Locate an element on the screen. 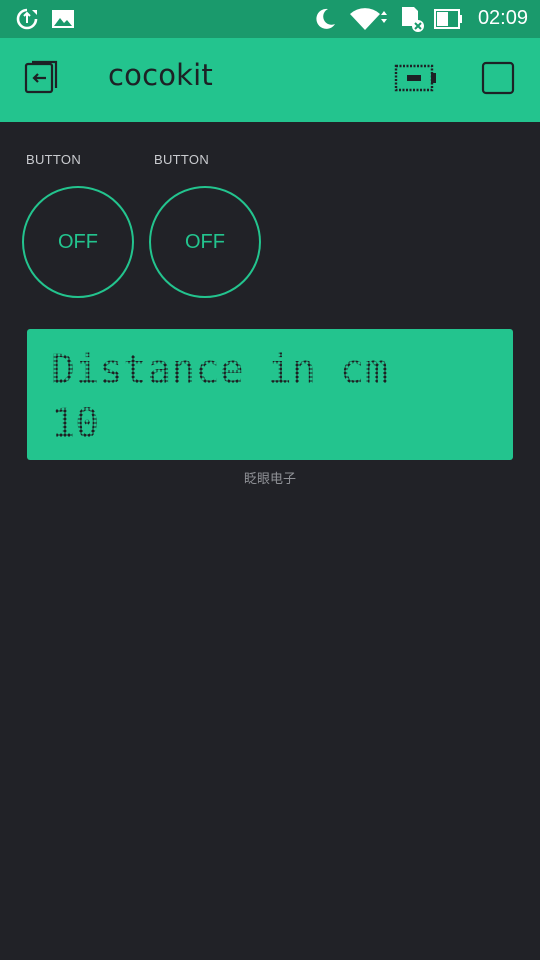 The image size is (540, 960). stop-square-icon is located at coordinates (498, 80).